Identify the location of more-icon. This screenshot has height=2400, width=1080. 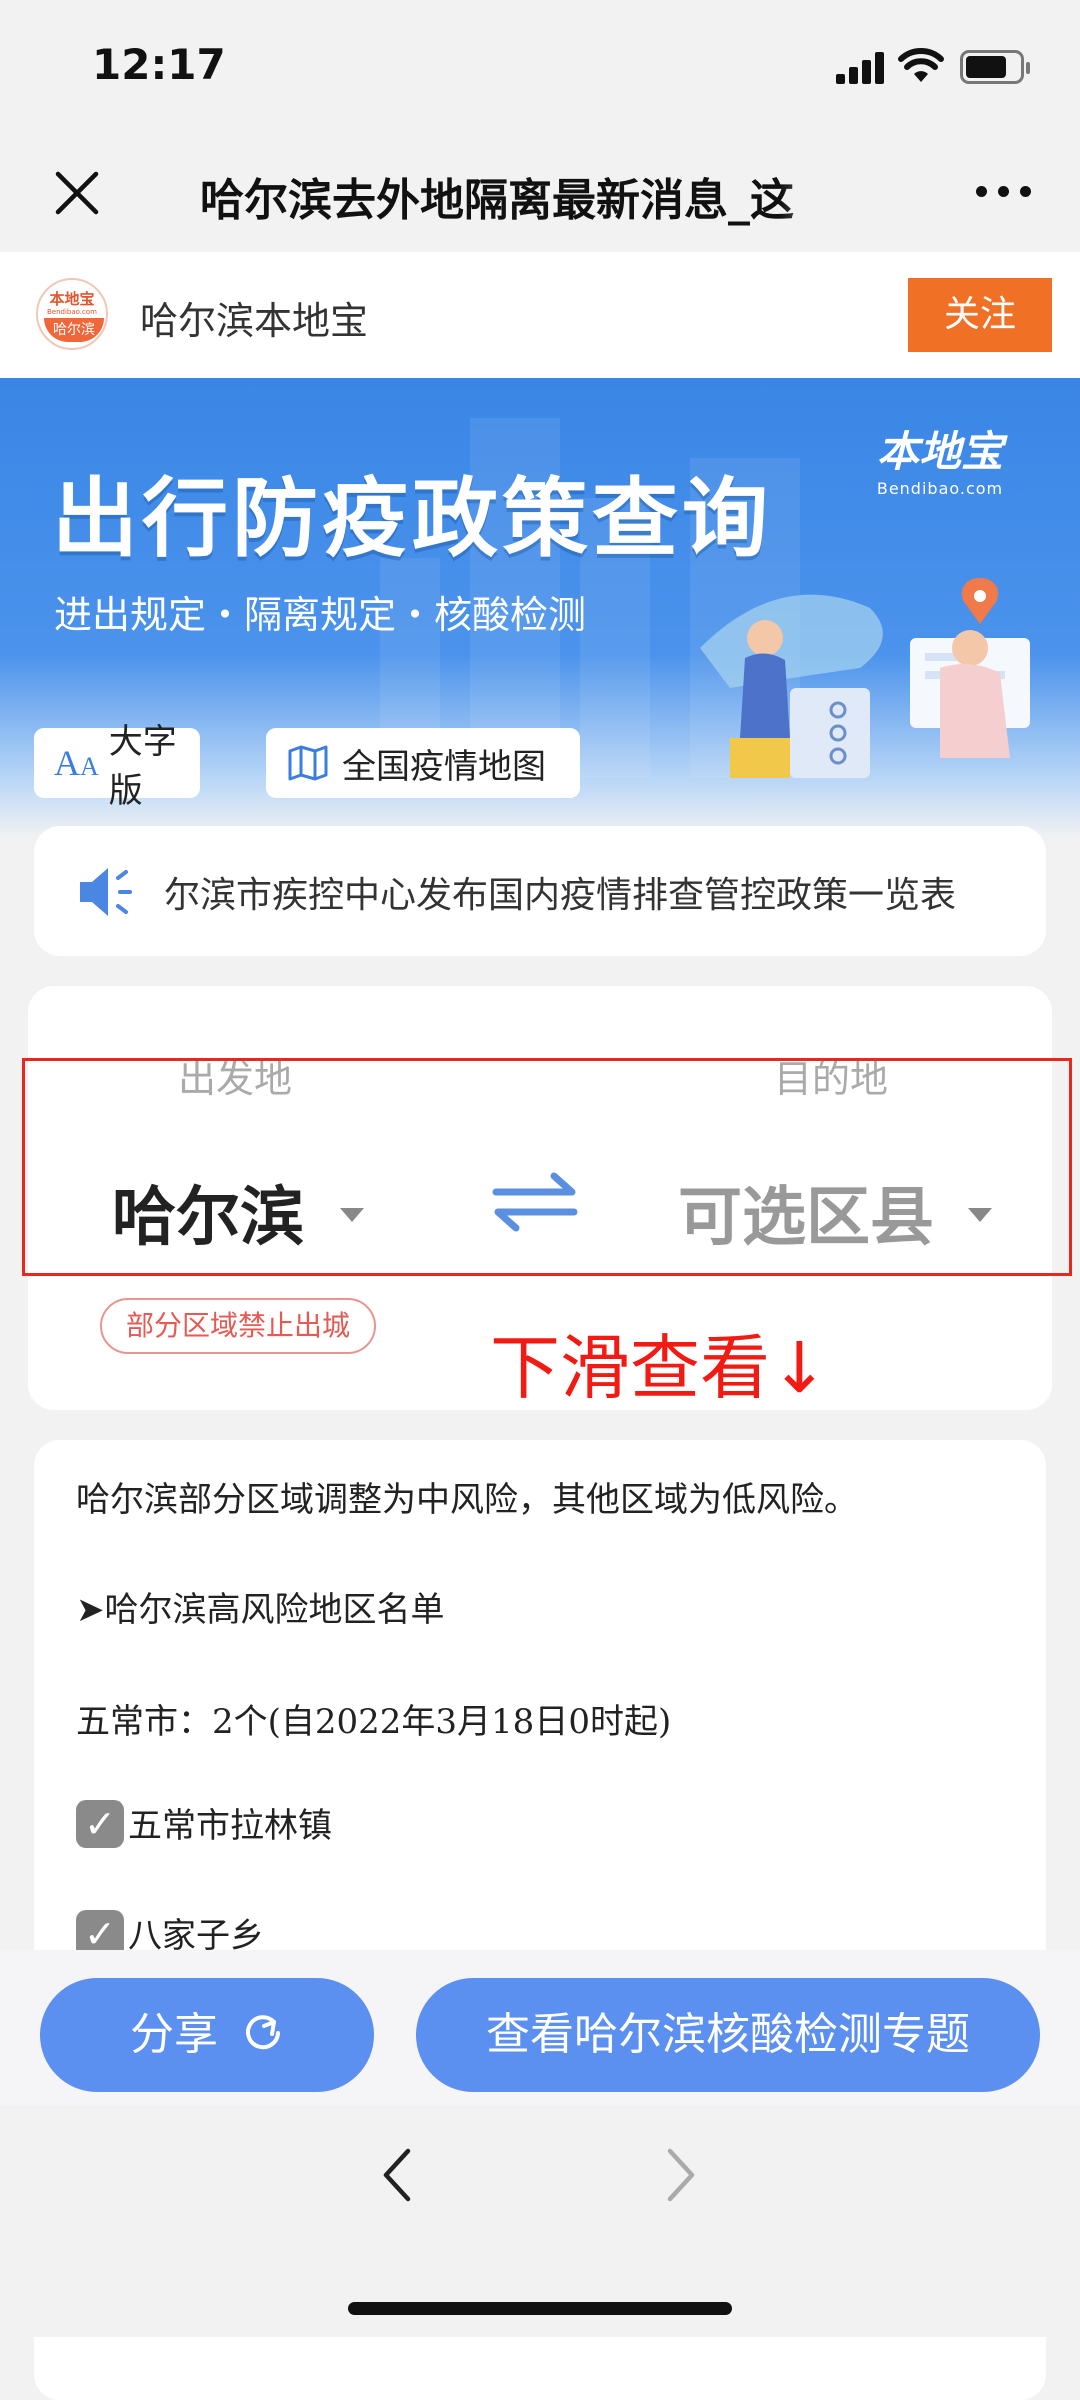
(1004, 192).